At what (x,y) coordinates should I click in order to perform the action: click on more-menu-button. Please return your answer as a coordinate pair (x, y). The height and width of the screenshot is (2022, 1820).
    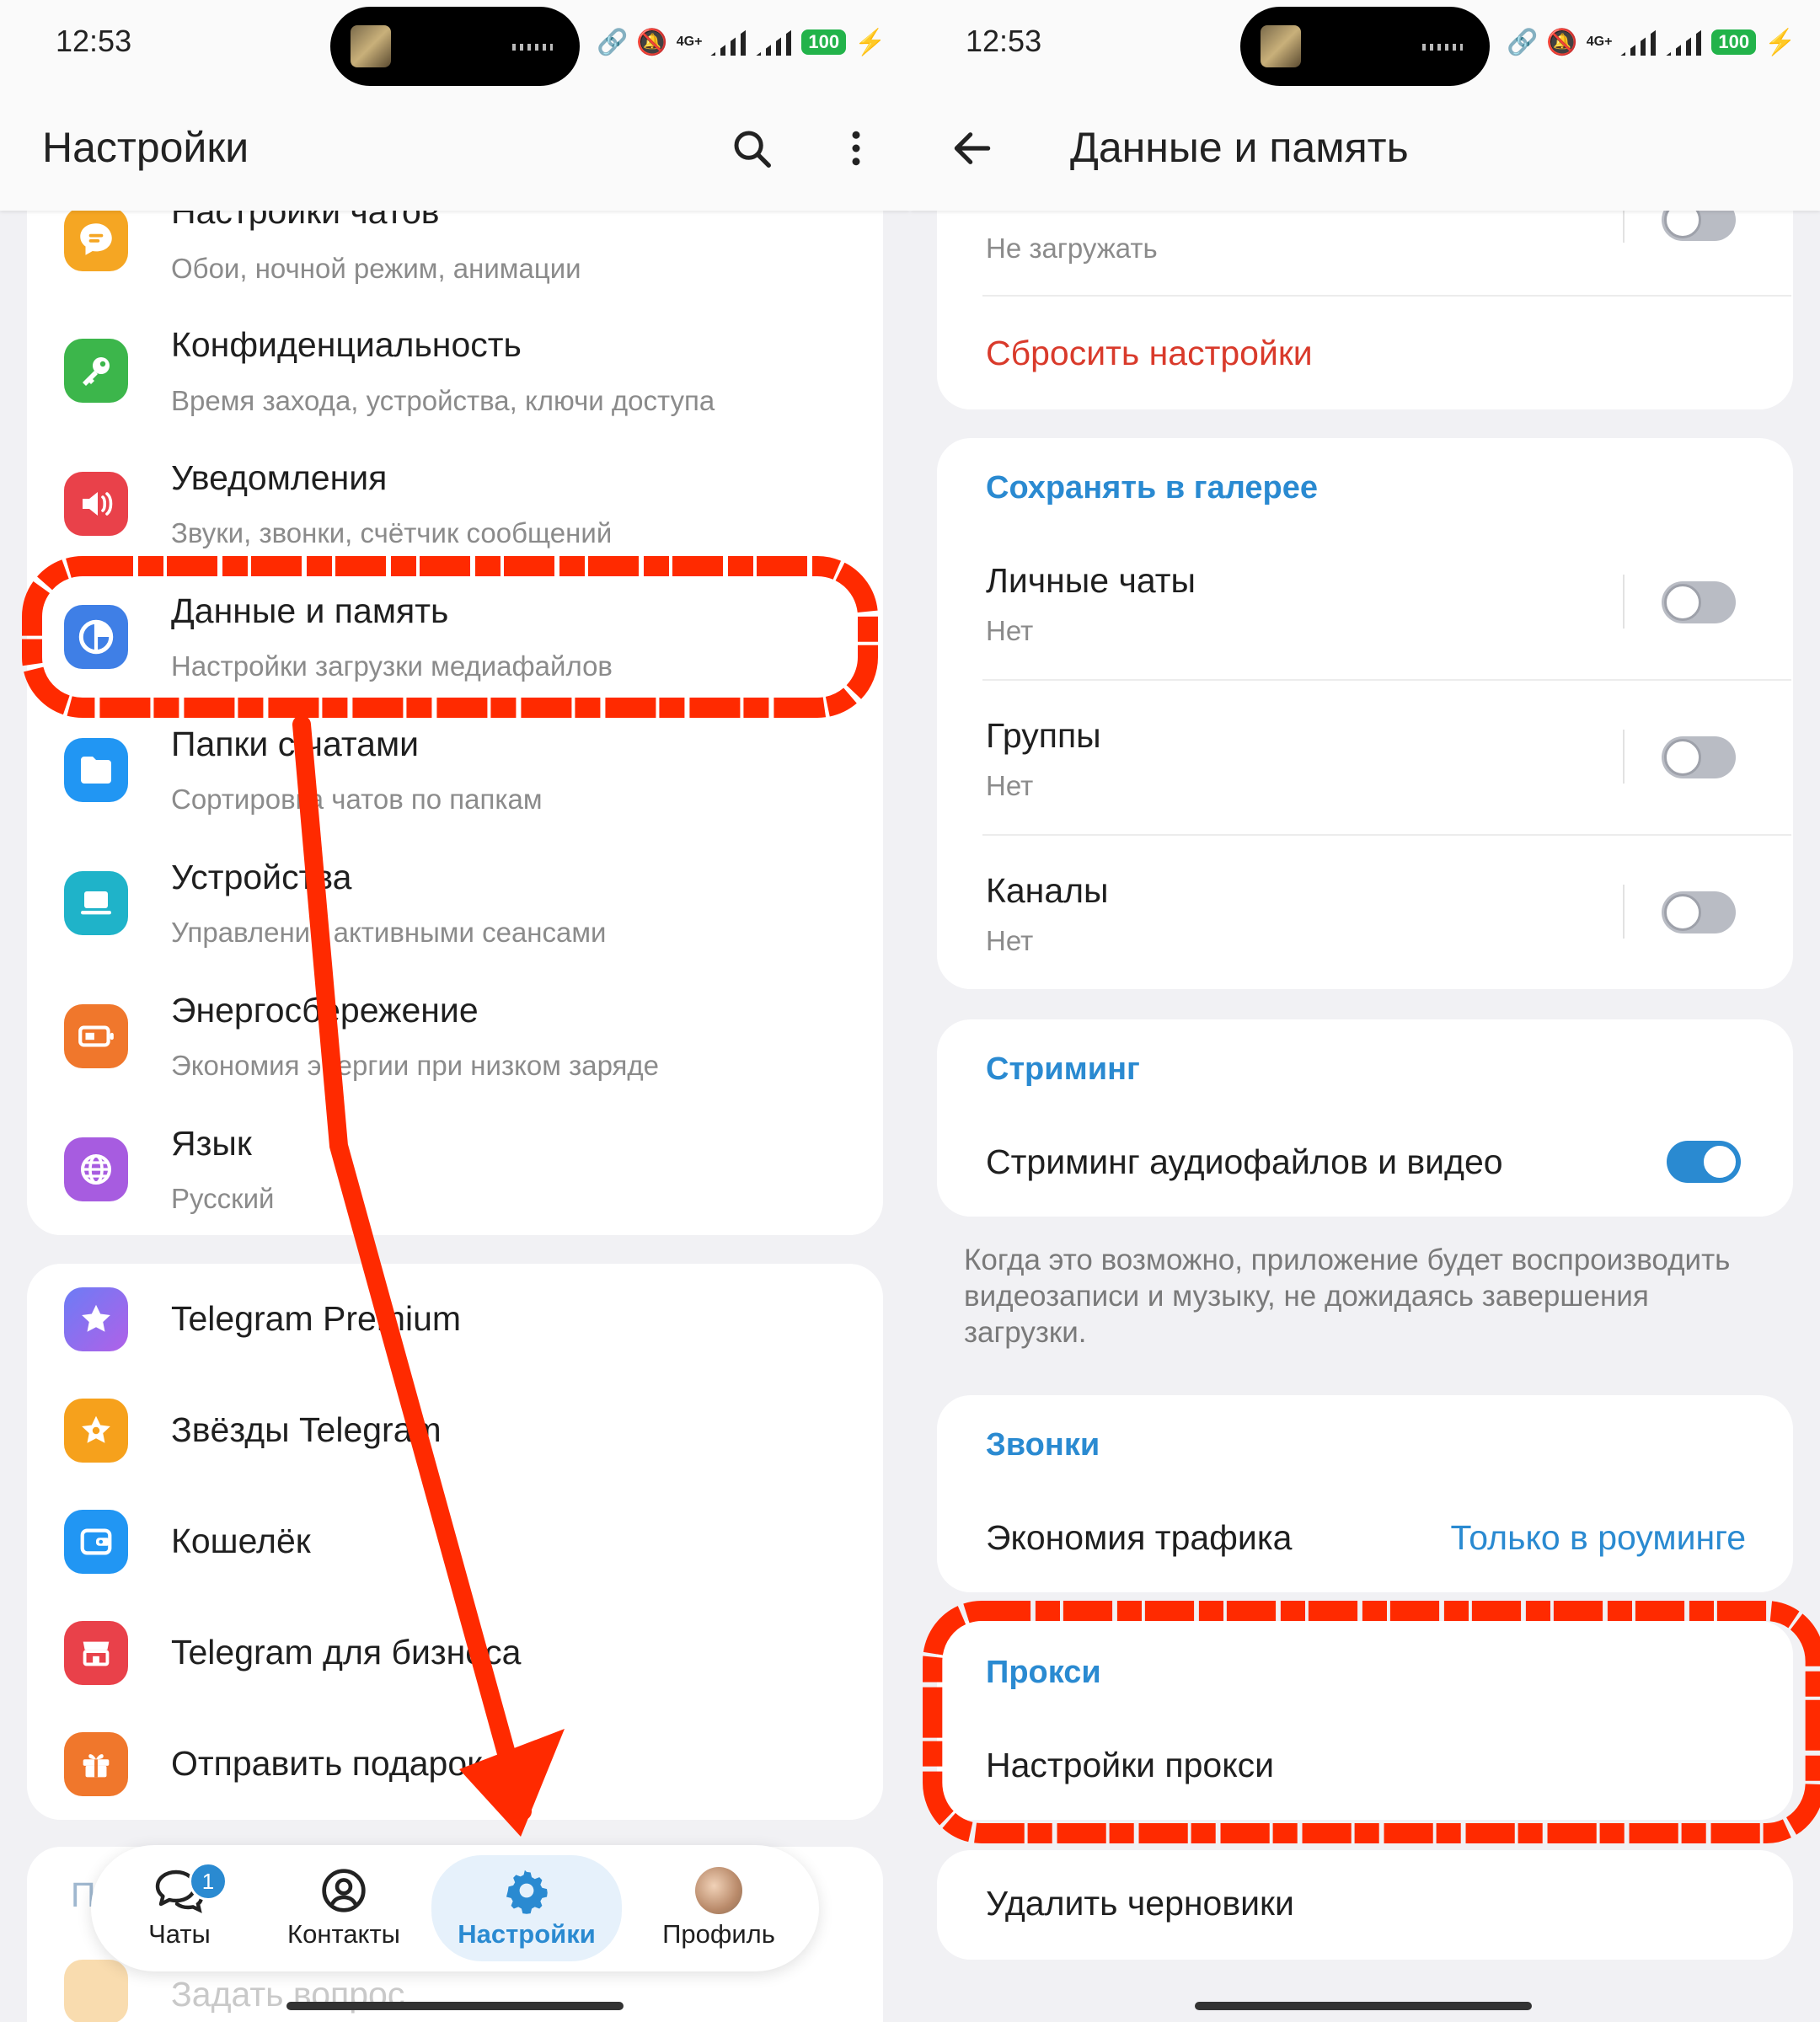
    Looking at the image, I should click on (856, 148).